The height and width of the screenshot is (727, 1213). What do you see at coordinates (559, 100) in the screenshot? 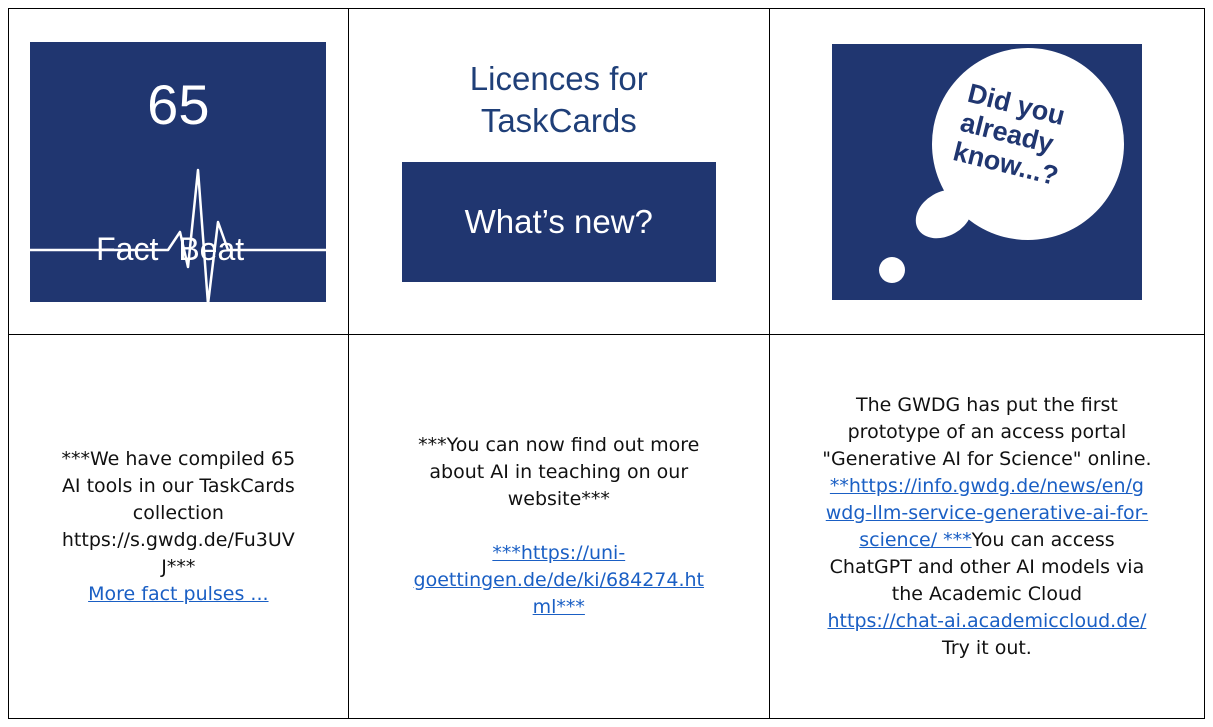
I see `licences-title: Licences for TaskCards` at bounding box center [559, 100].